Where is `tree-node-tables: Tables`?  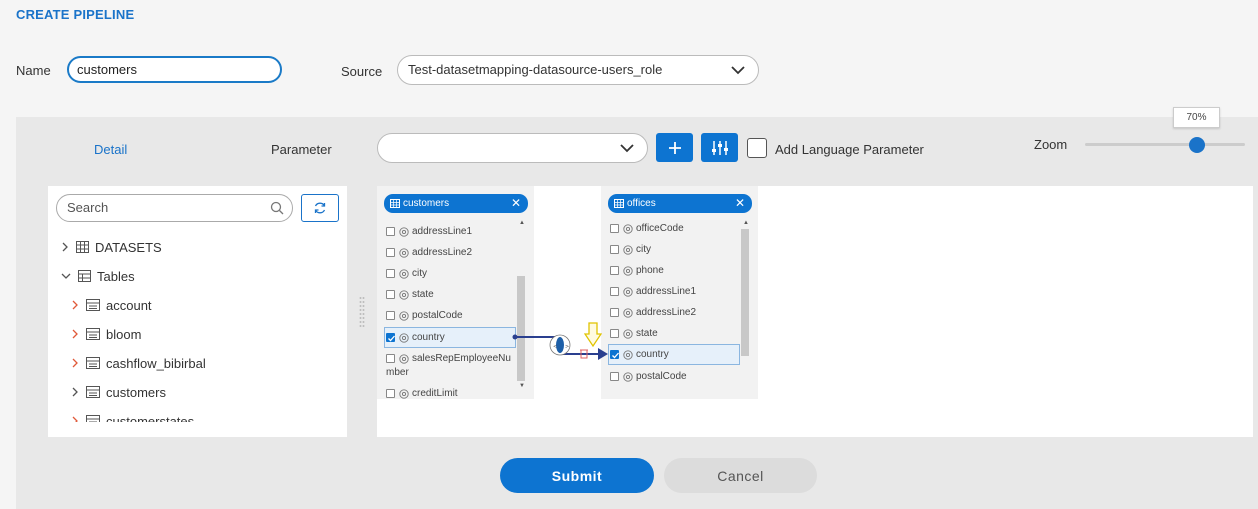 tree-node-tables: Tables is located at coordinates (97, 276).